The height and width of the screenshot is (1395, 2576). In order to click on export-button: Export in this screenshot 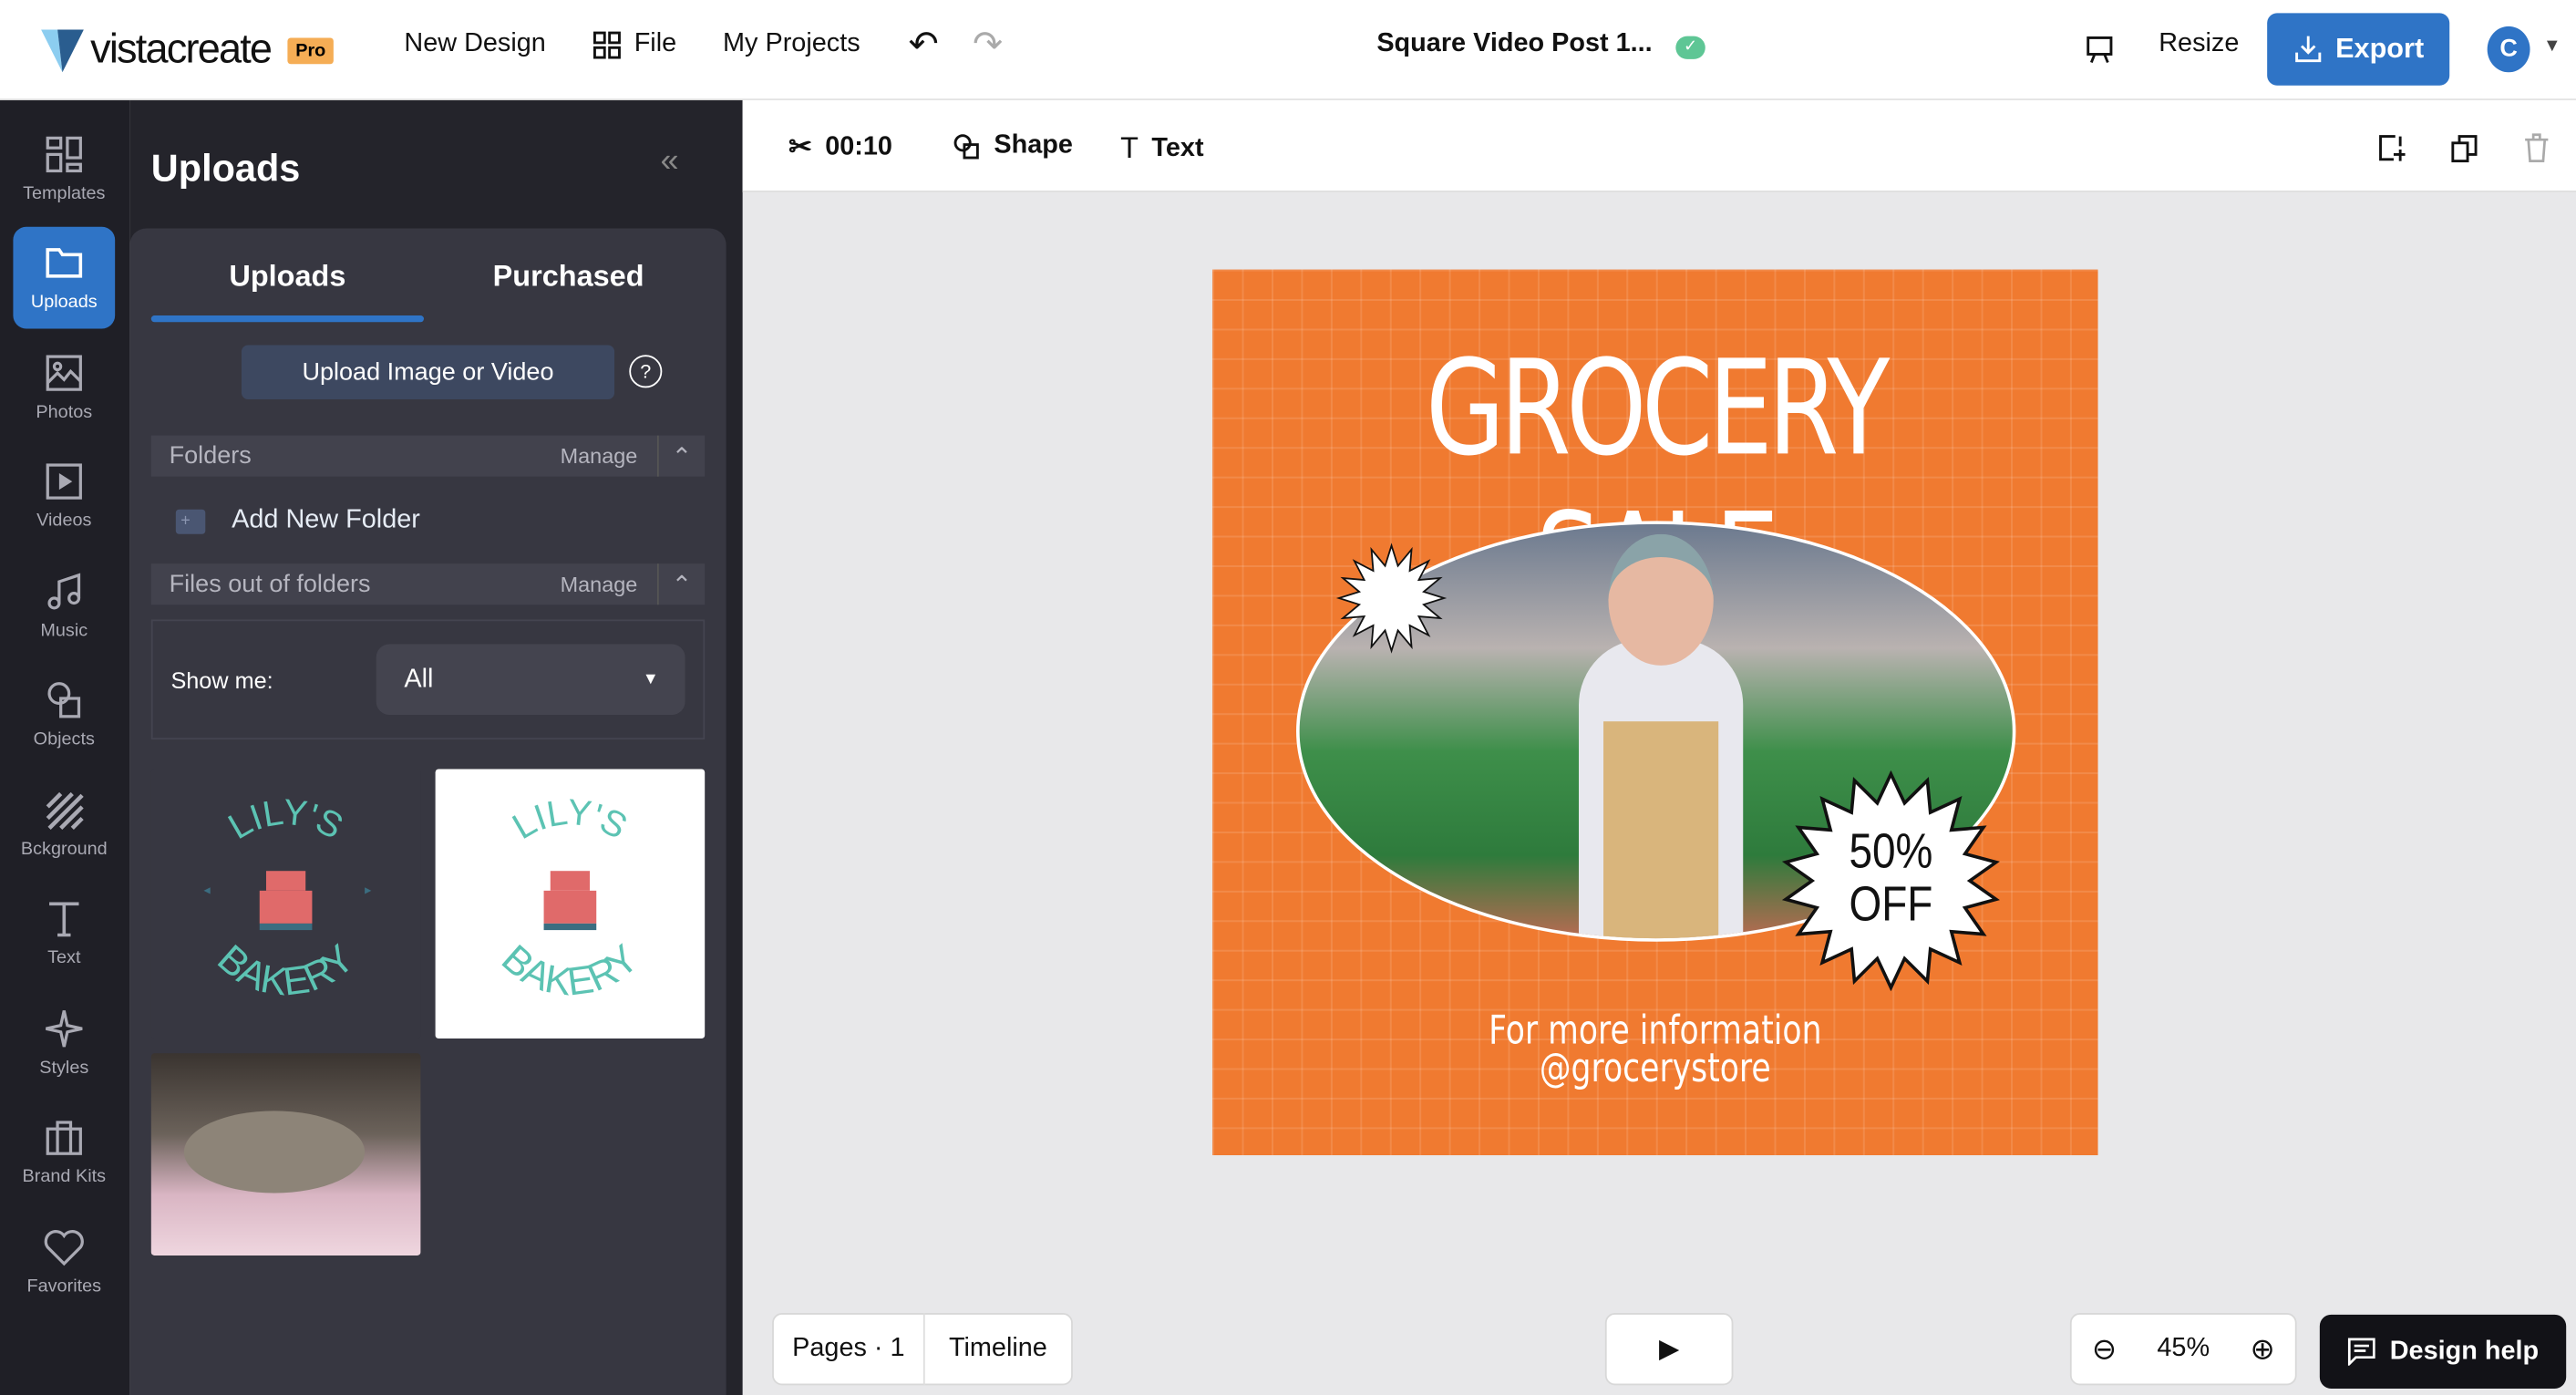, I will do `click(2358, 49)`.